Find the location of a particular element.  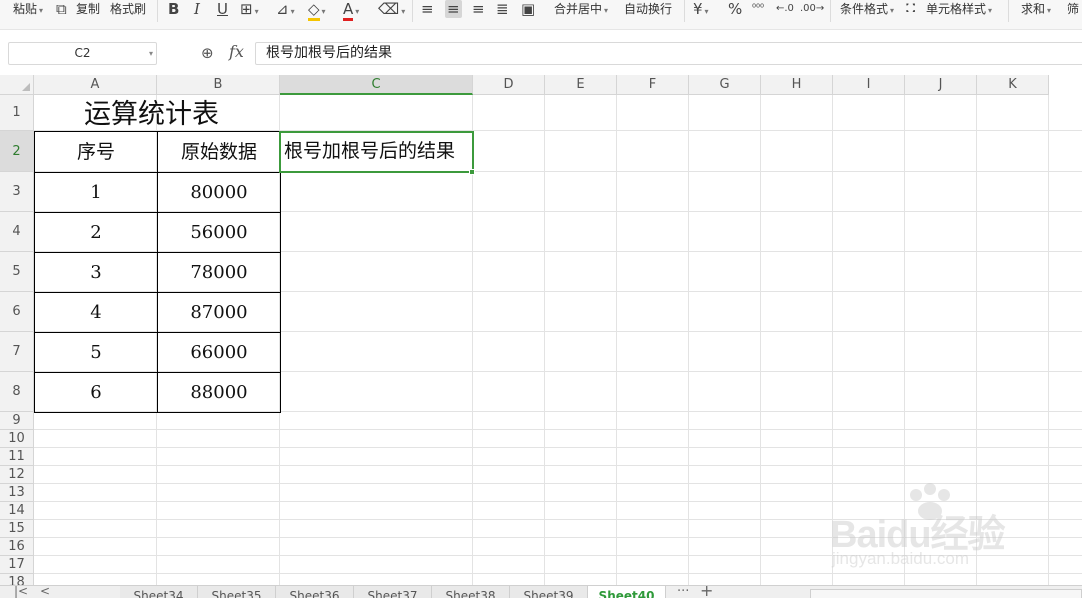

first-sheet-icon: |< is located at coordinates (21, 592).